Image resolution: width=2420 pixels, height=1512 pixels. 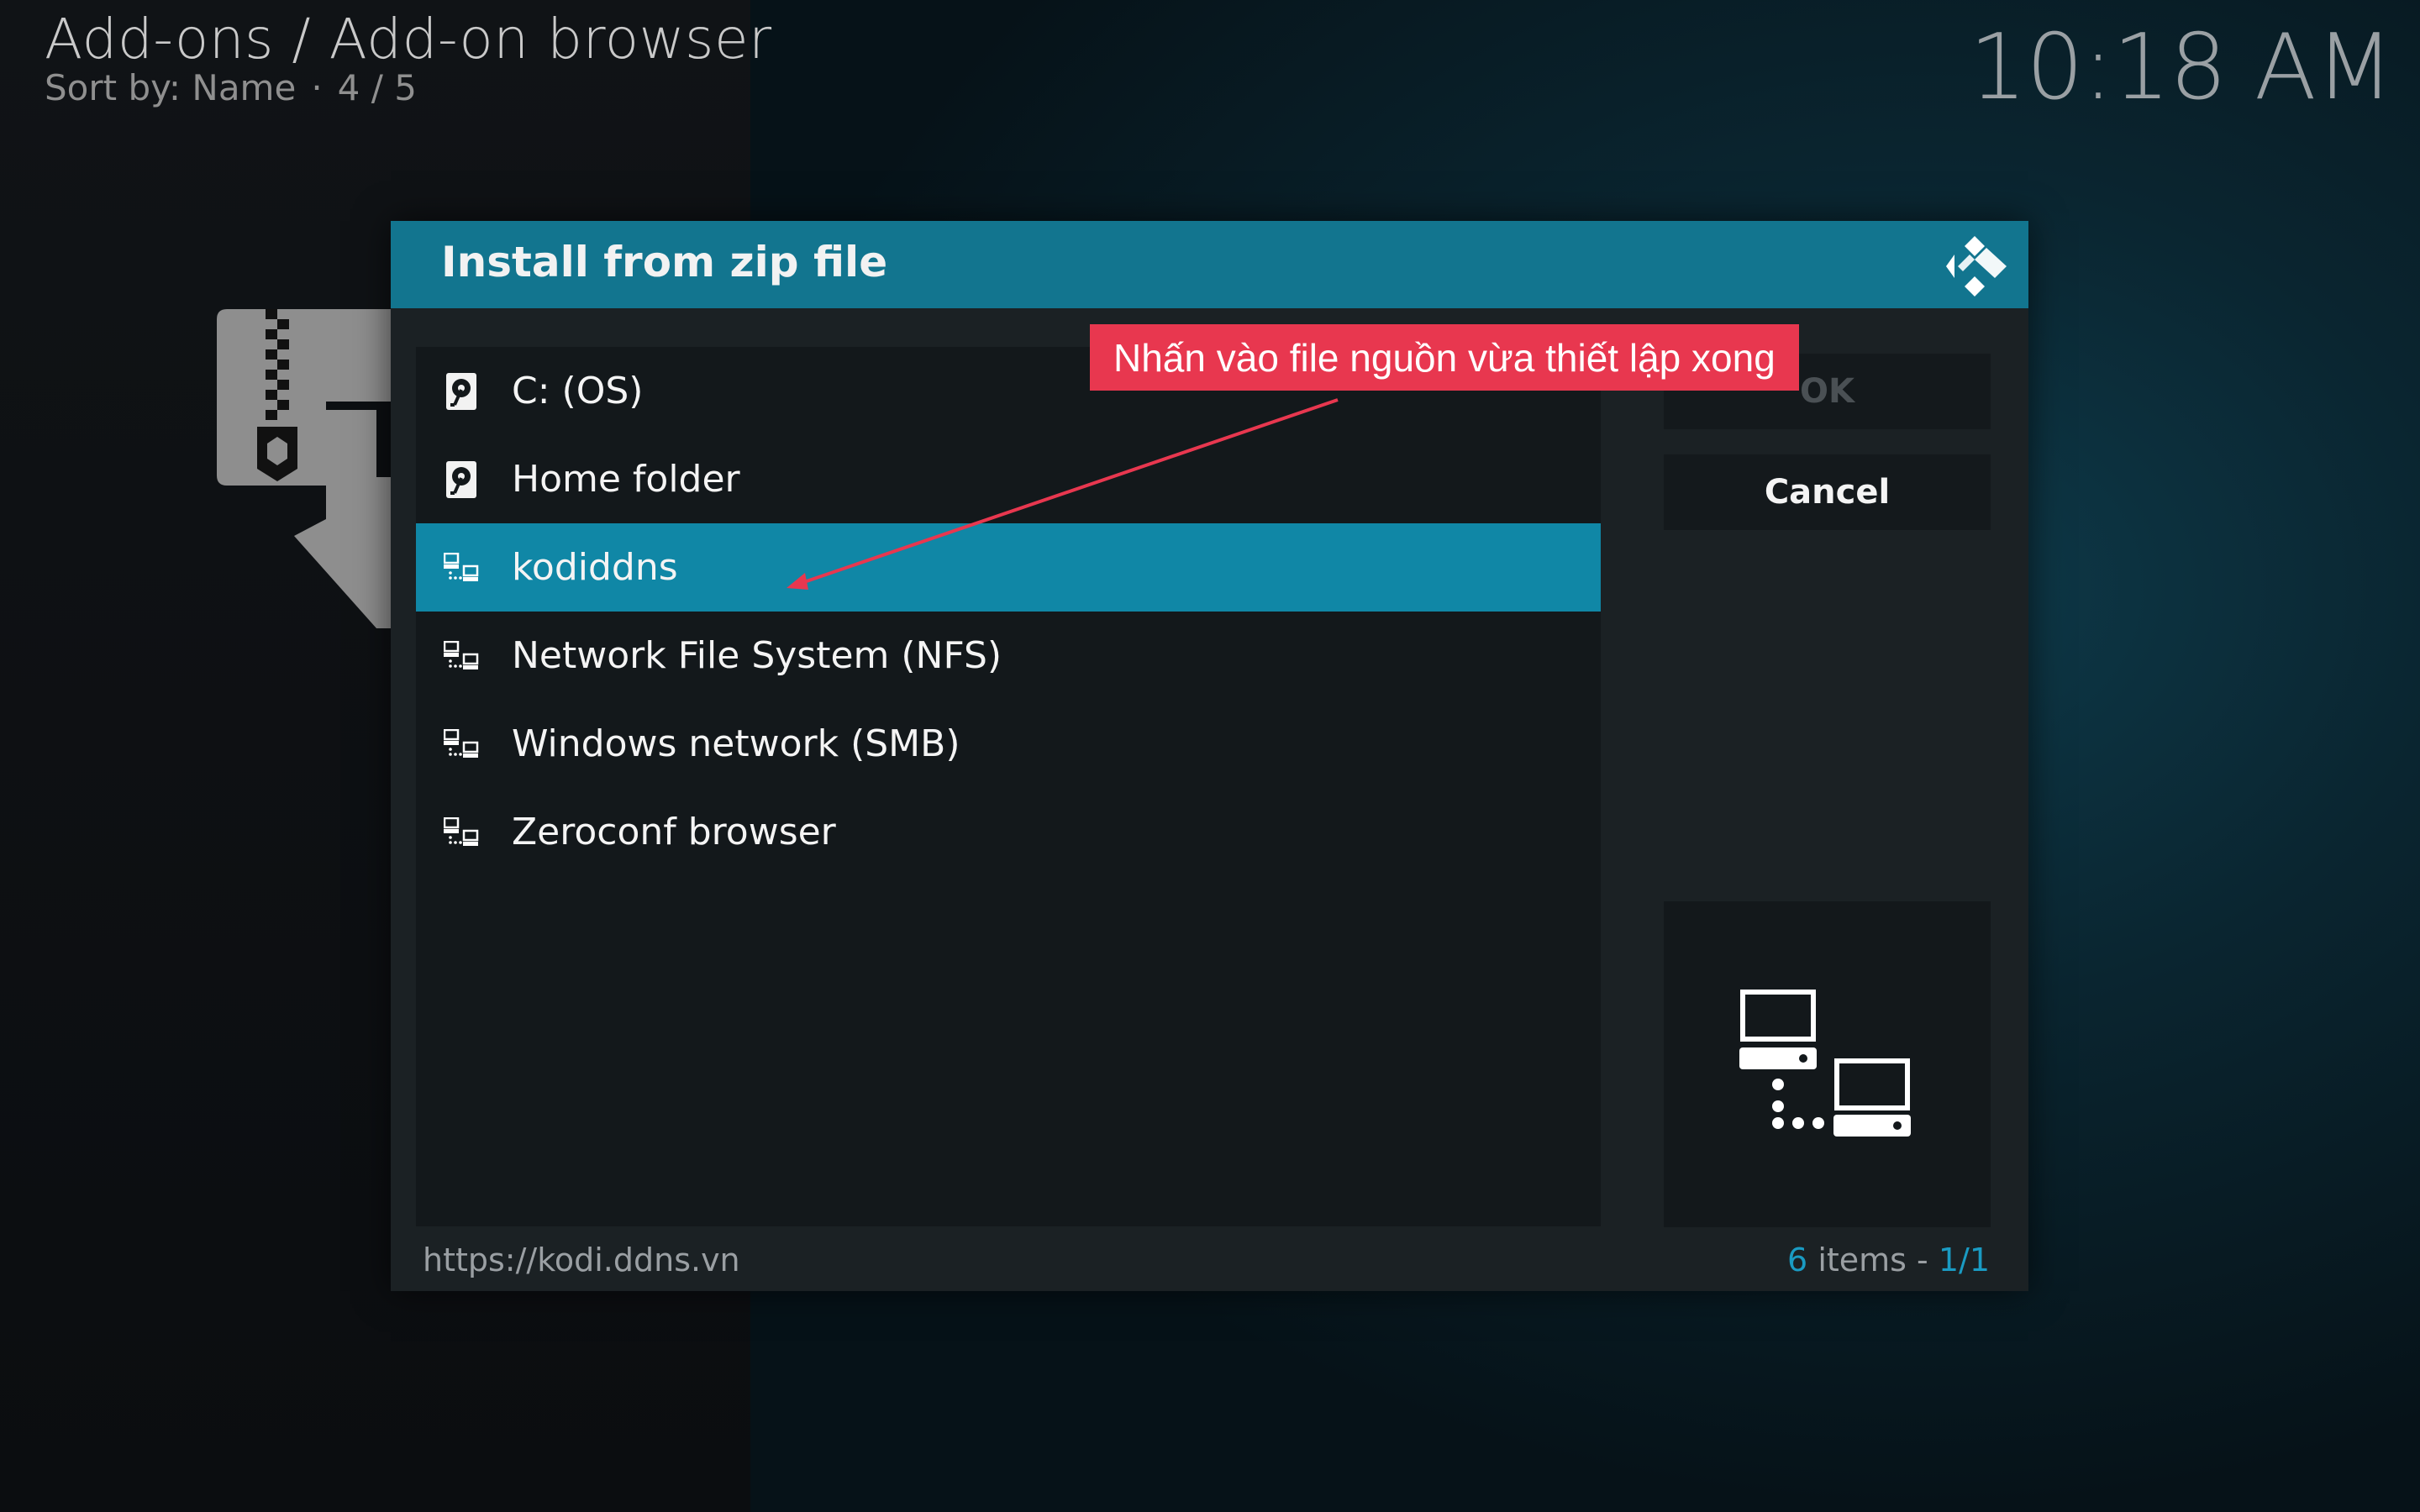 I want to click on preview-thumbnail, so click(x=1827, y=1064).